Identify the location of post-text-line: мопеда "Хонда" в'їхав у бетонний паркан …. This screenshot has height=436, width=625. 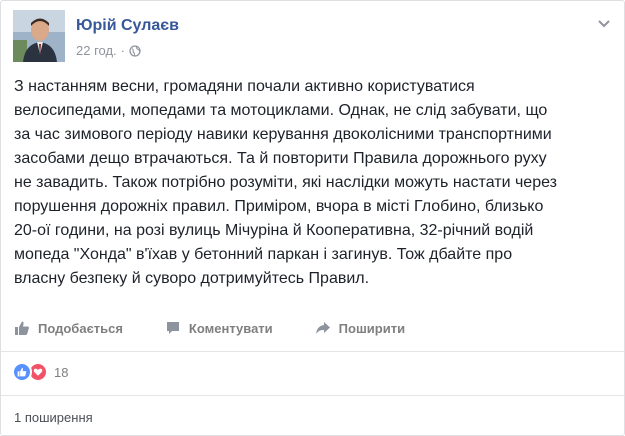
(263, 254).